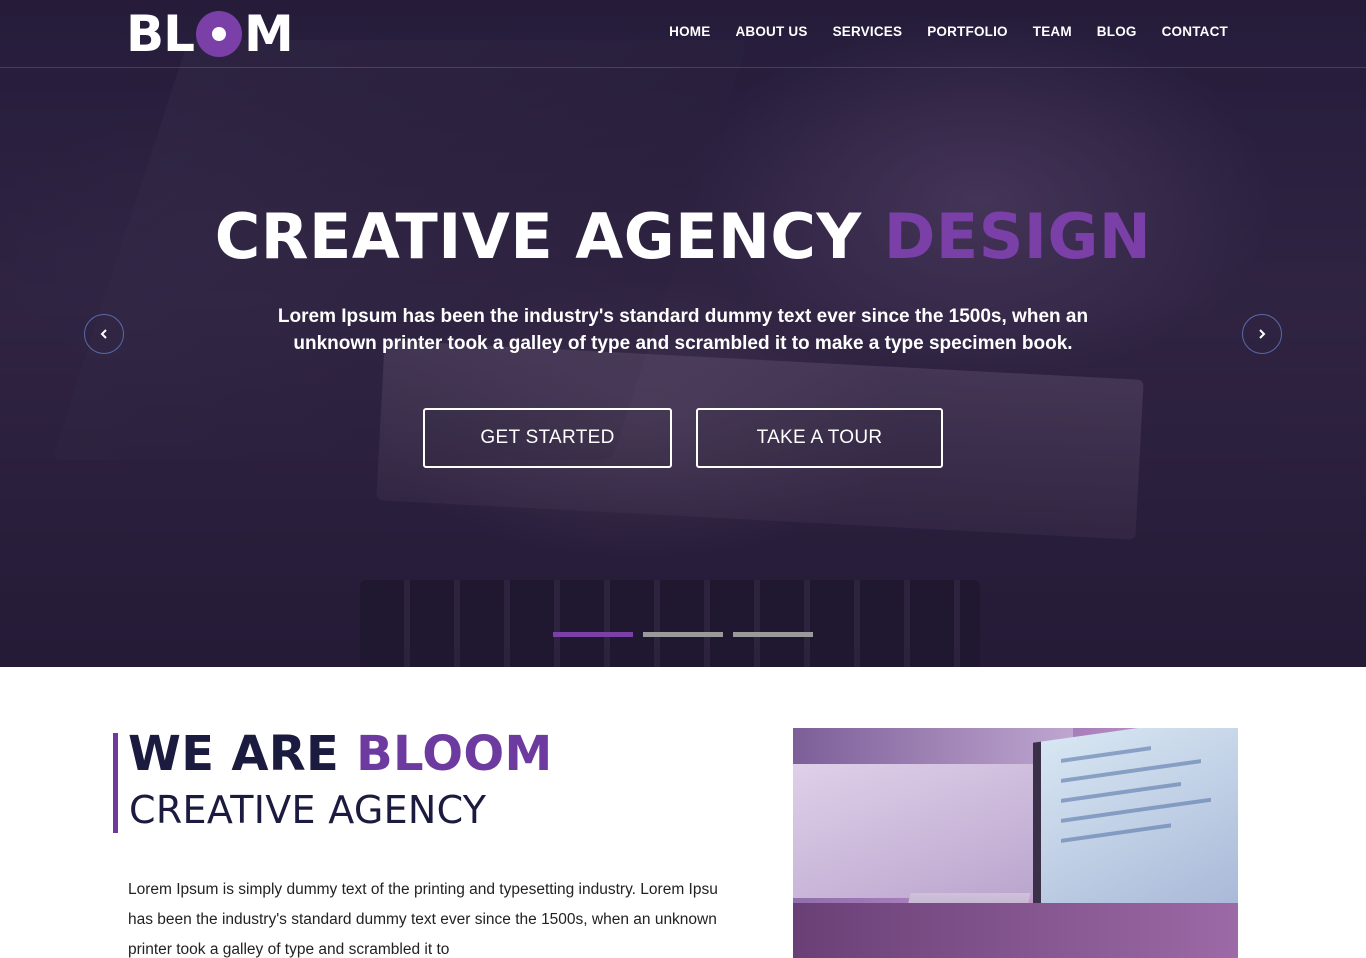  Describe the element at coordinates (1117, 31) in the screenshot. I see `nav-blog: BLOG` at that location.